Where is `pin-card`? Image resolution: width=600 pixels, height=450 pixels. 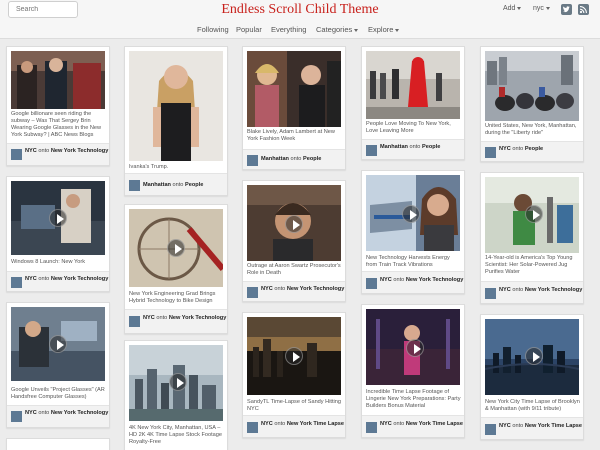 pin-card is located at coordinates (58, 444).